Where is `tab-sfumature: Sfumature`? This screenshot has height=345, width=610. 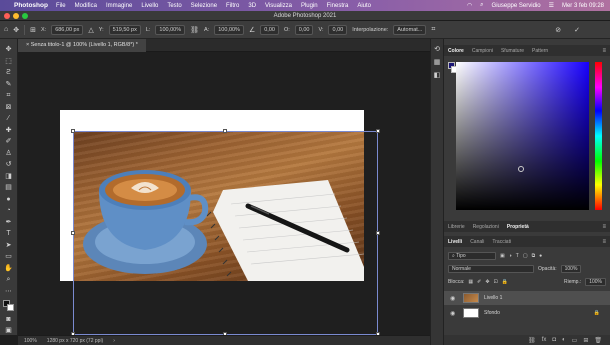 tab-sfumature: Sfumature is located at coordinates (512, 51).